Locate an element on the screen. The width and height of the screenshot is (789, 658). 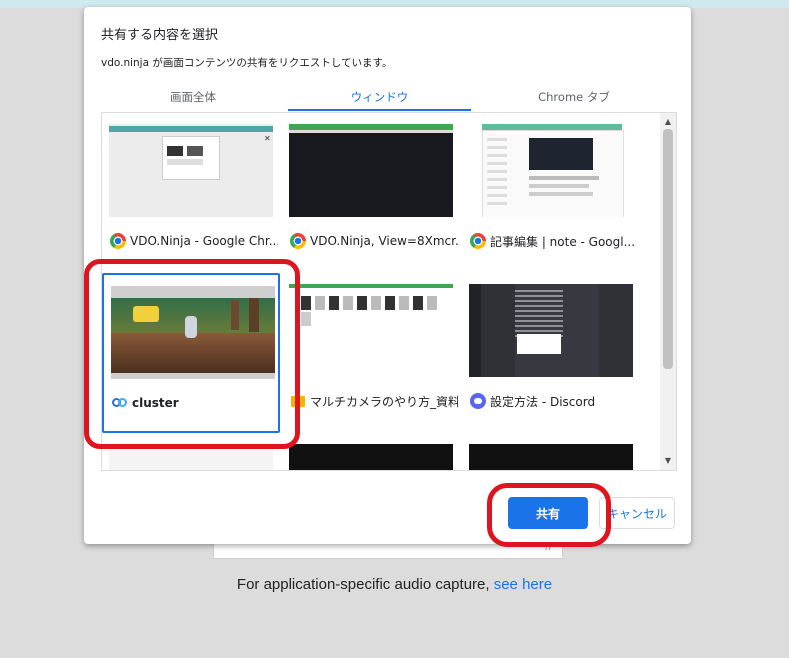
window-item-cluster: cluster is located at coordinates (191, 353).